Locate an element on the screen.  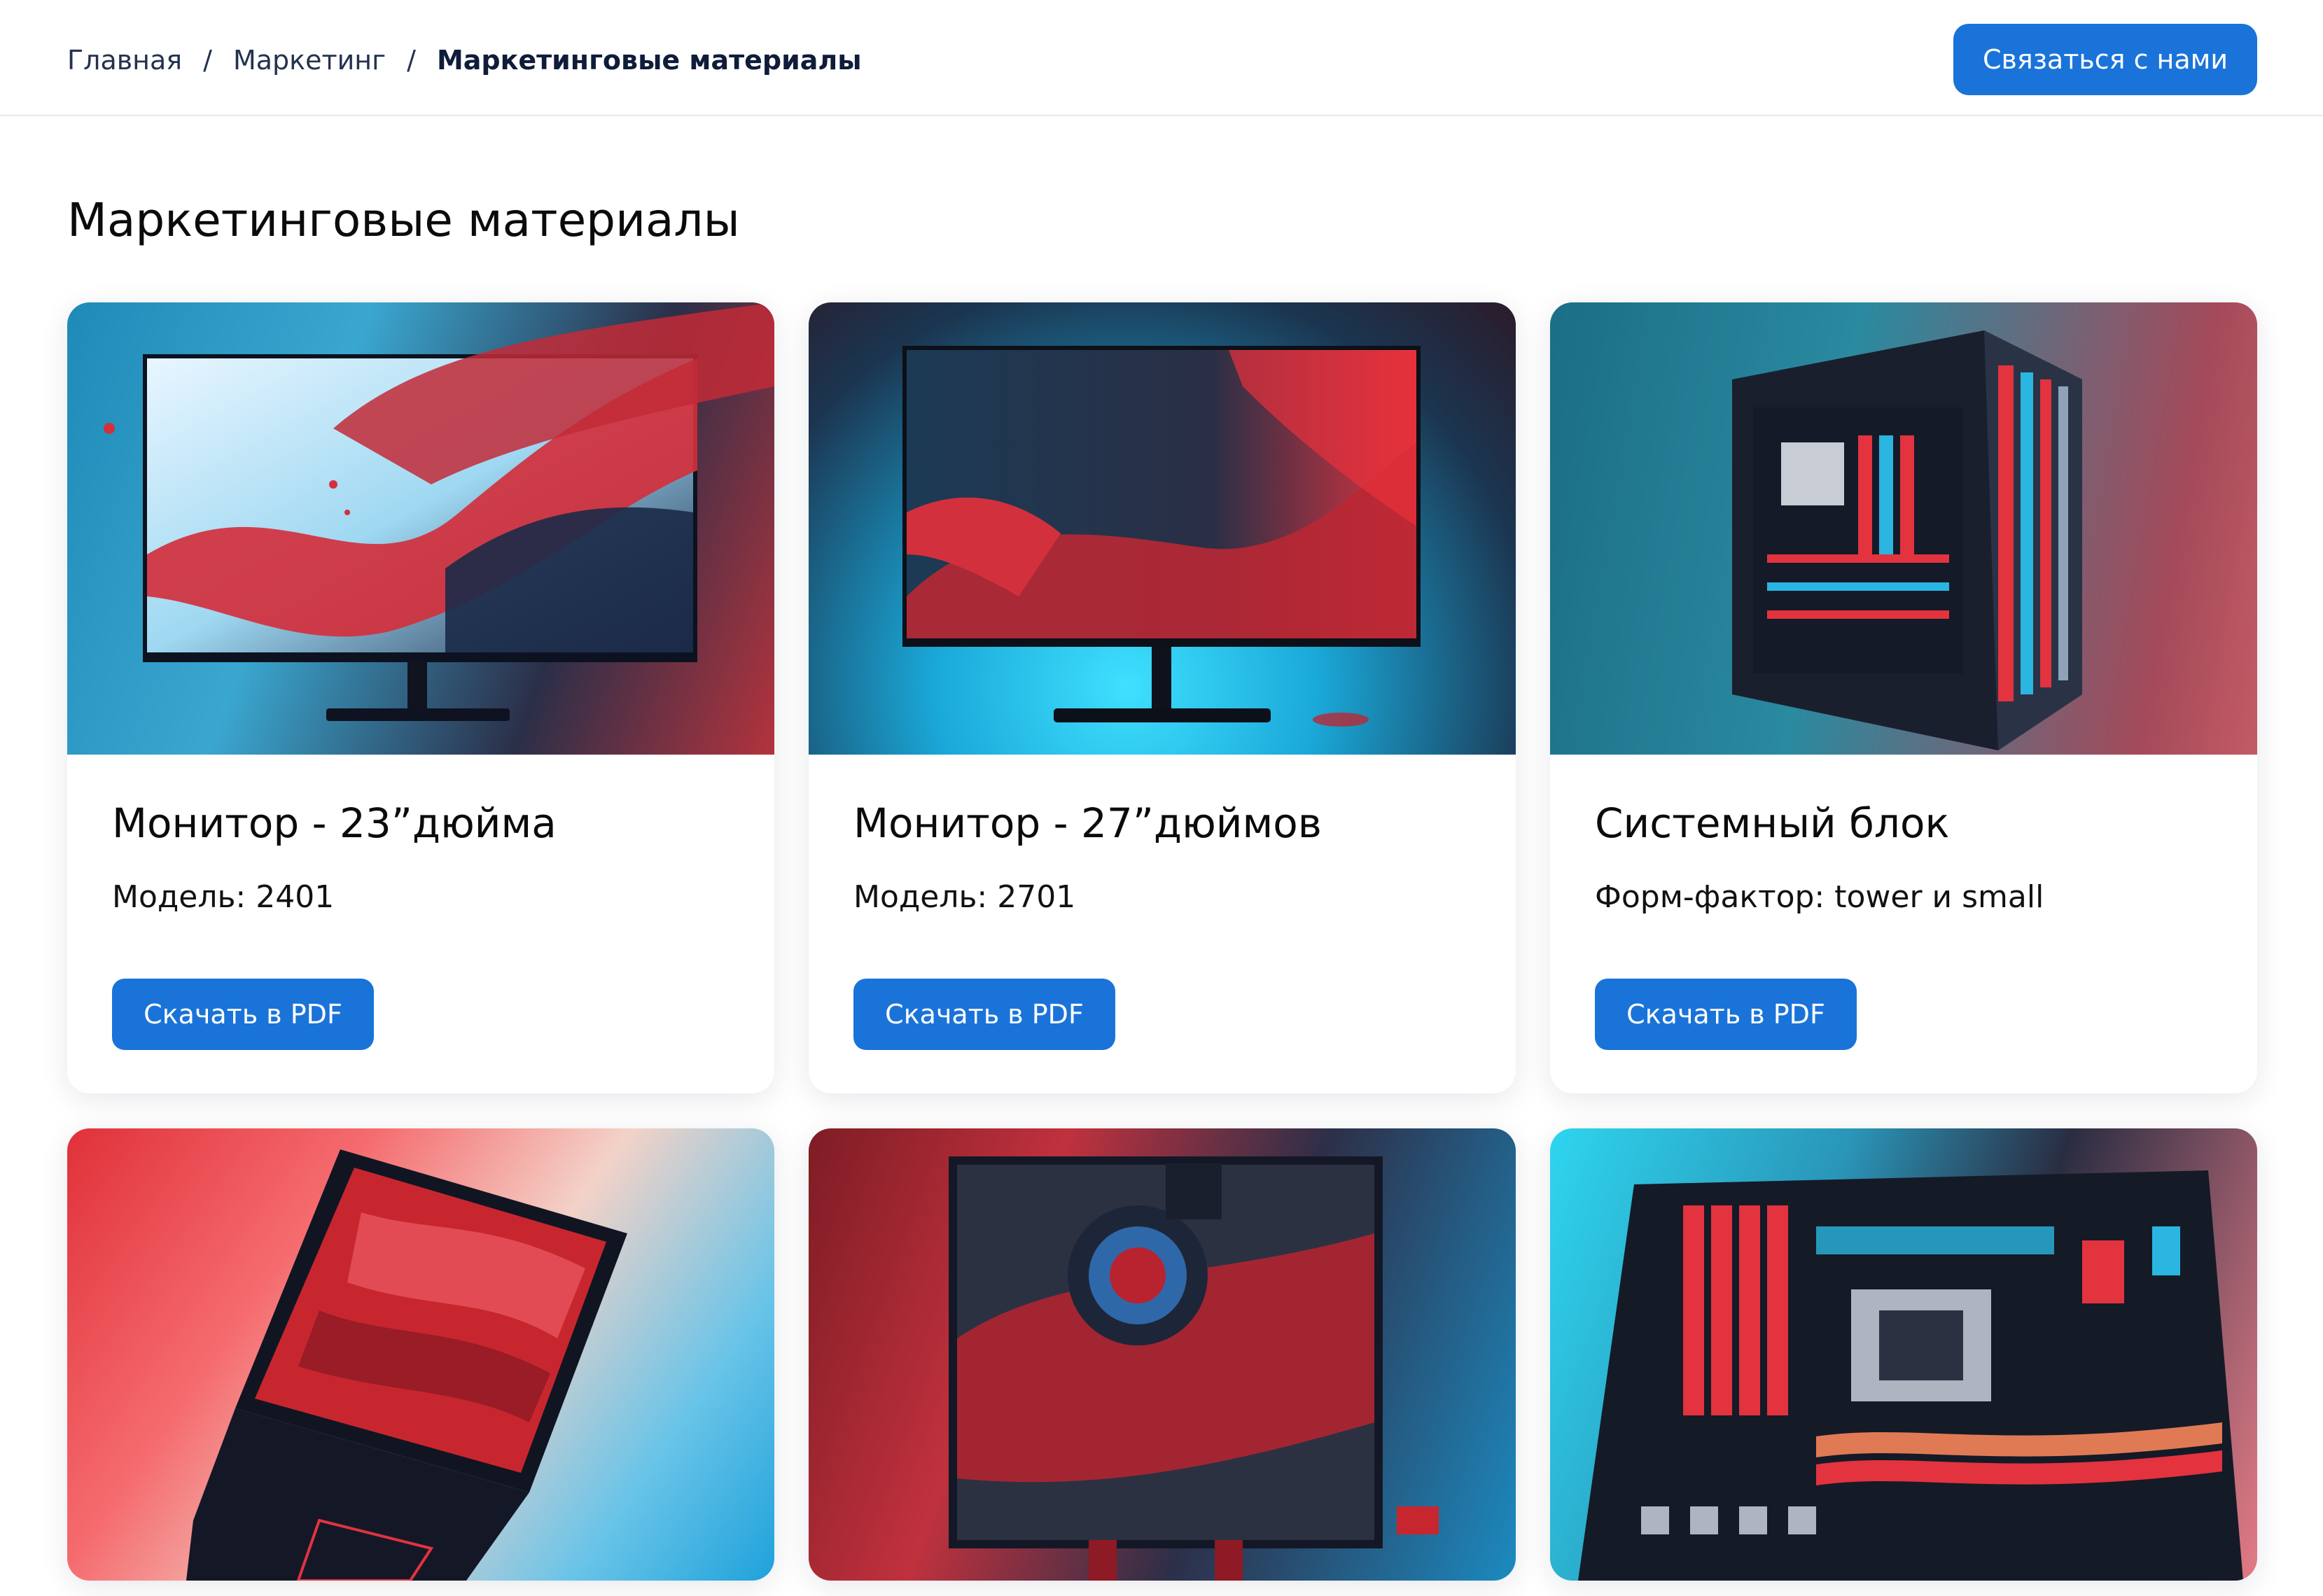
contact-us-button: Связаться с нами is located at coordinates (2105, 59).